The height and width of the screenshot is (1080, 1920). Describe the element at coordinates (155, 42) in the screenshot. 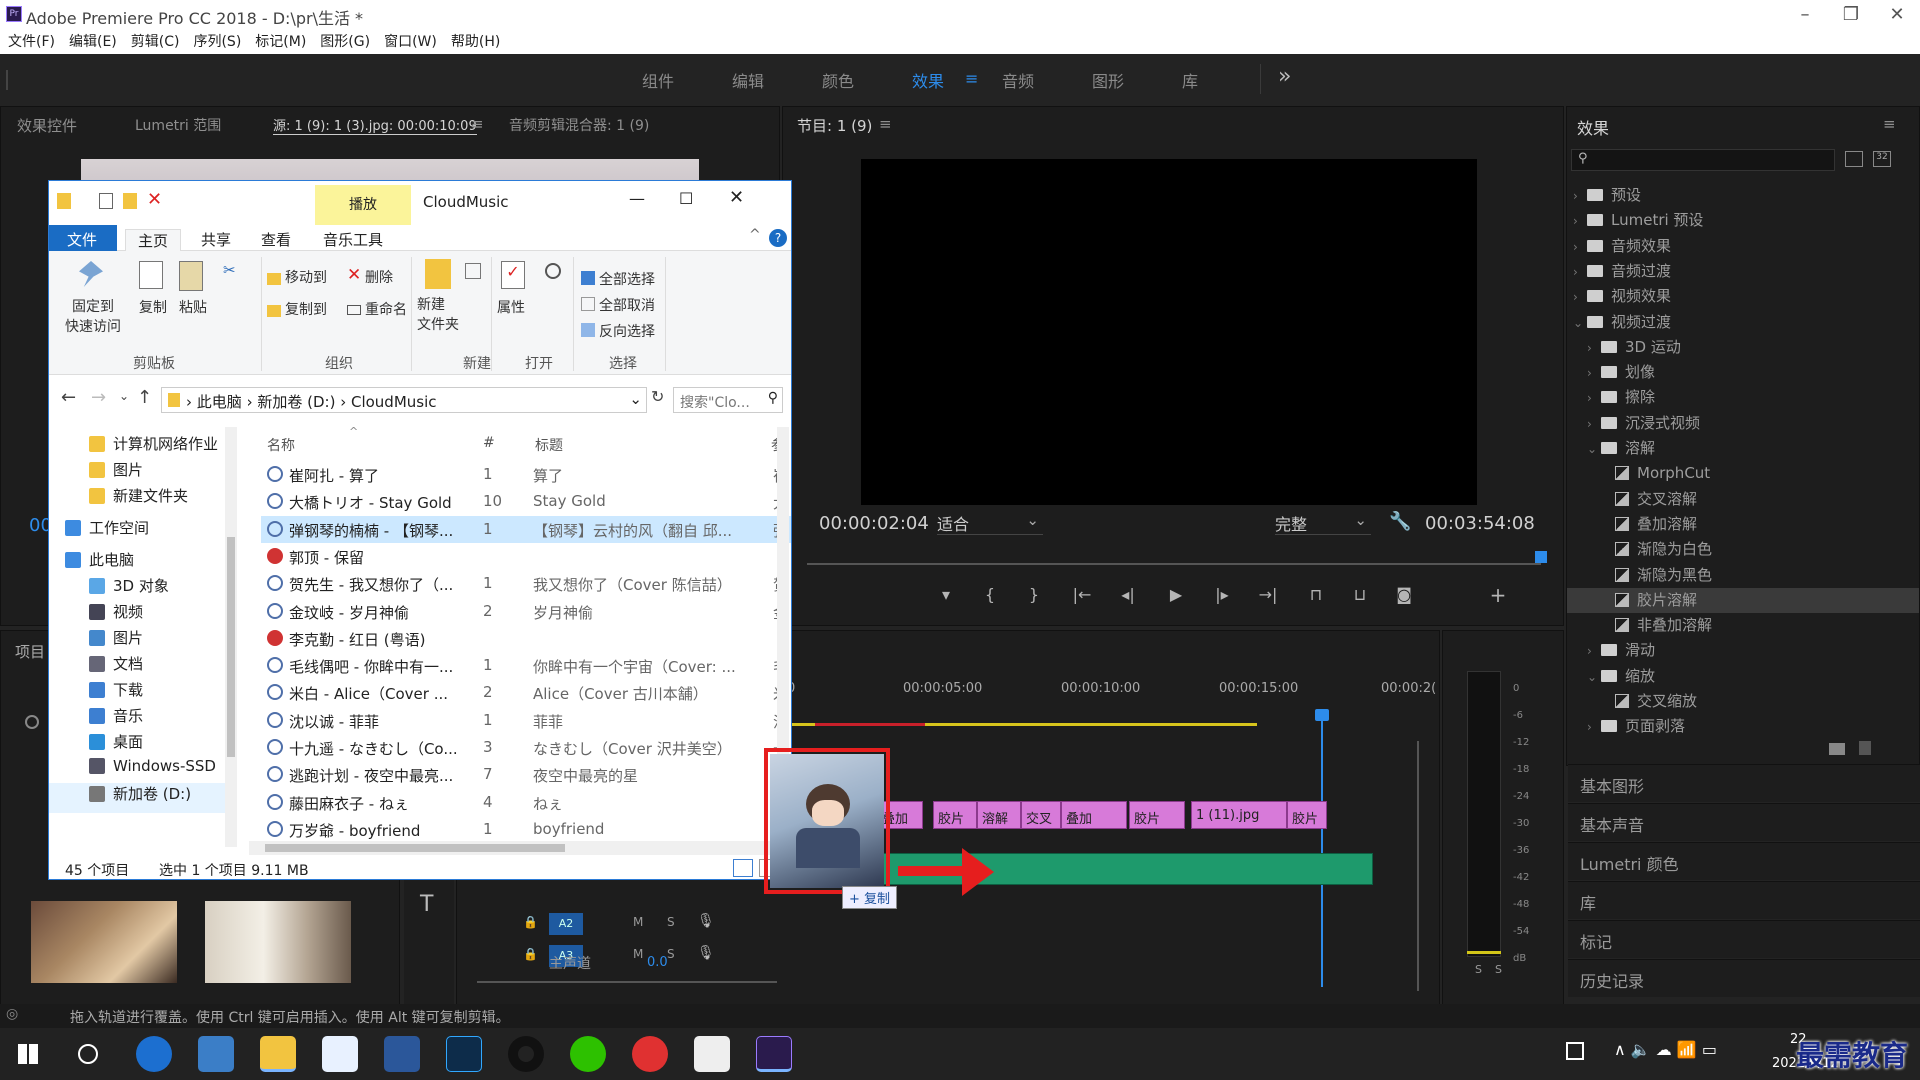

I see `menu-item: 剪辑(C)` at that location.